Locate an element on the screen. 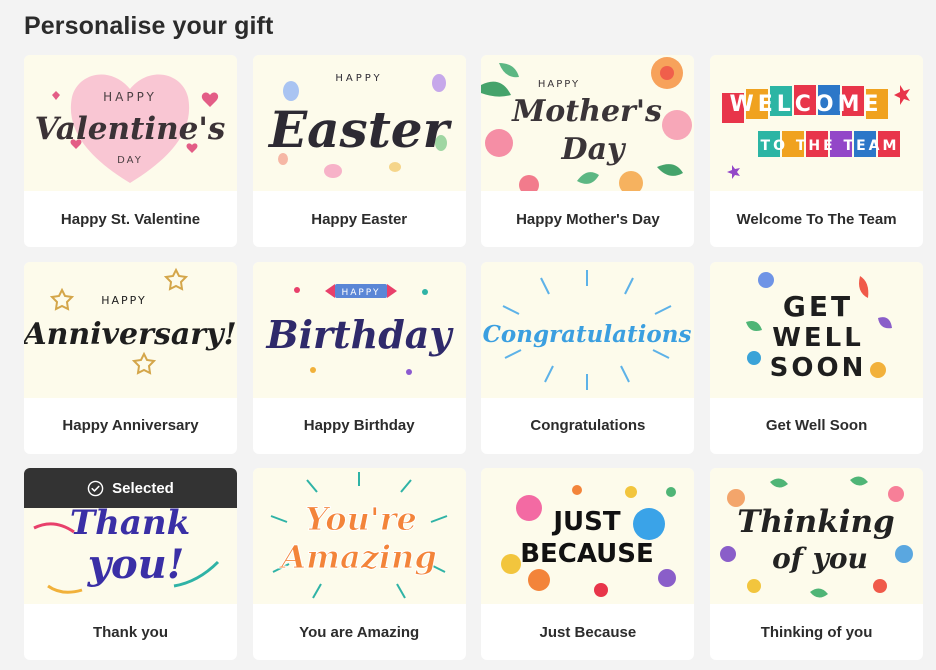 The height and width of the screenshot is (670, 936). art-text-main: Thinking is located at coordinates (815, 522).